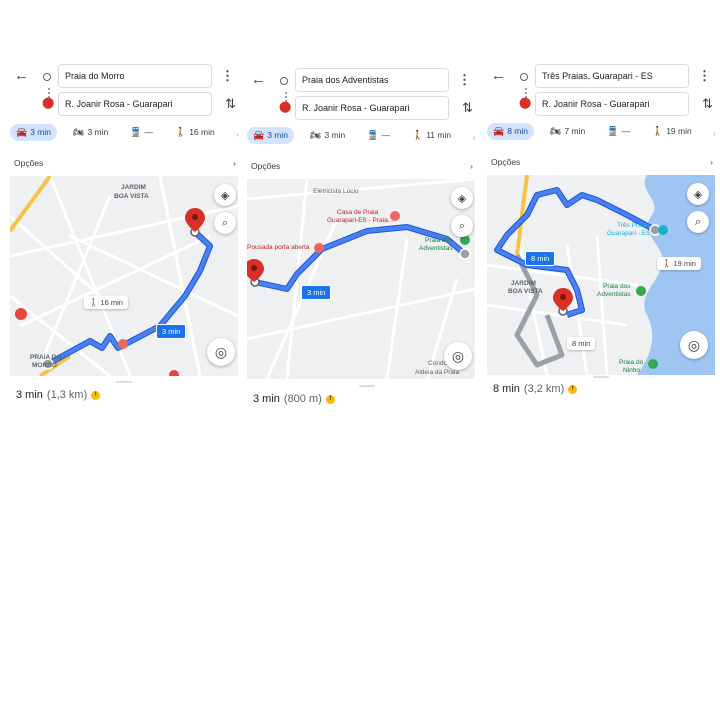 The width and height of the screenshot is (720, 720). What do you see at coordinates (612, 76) in the screenshot?
I see `origin-input: Três Praias, Guarapari - ES` at bounding box center [612, 76].